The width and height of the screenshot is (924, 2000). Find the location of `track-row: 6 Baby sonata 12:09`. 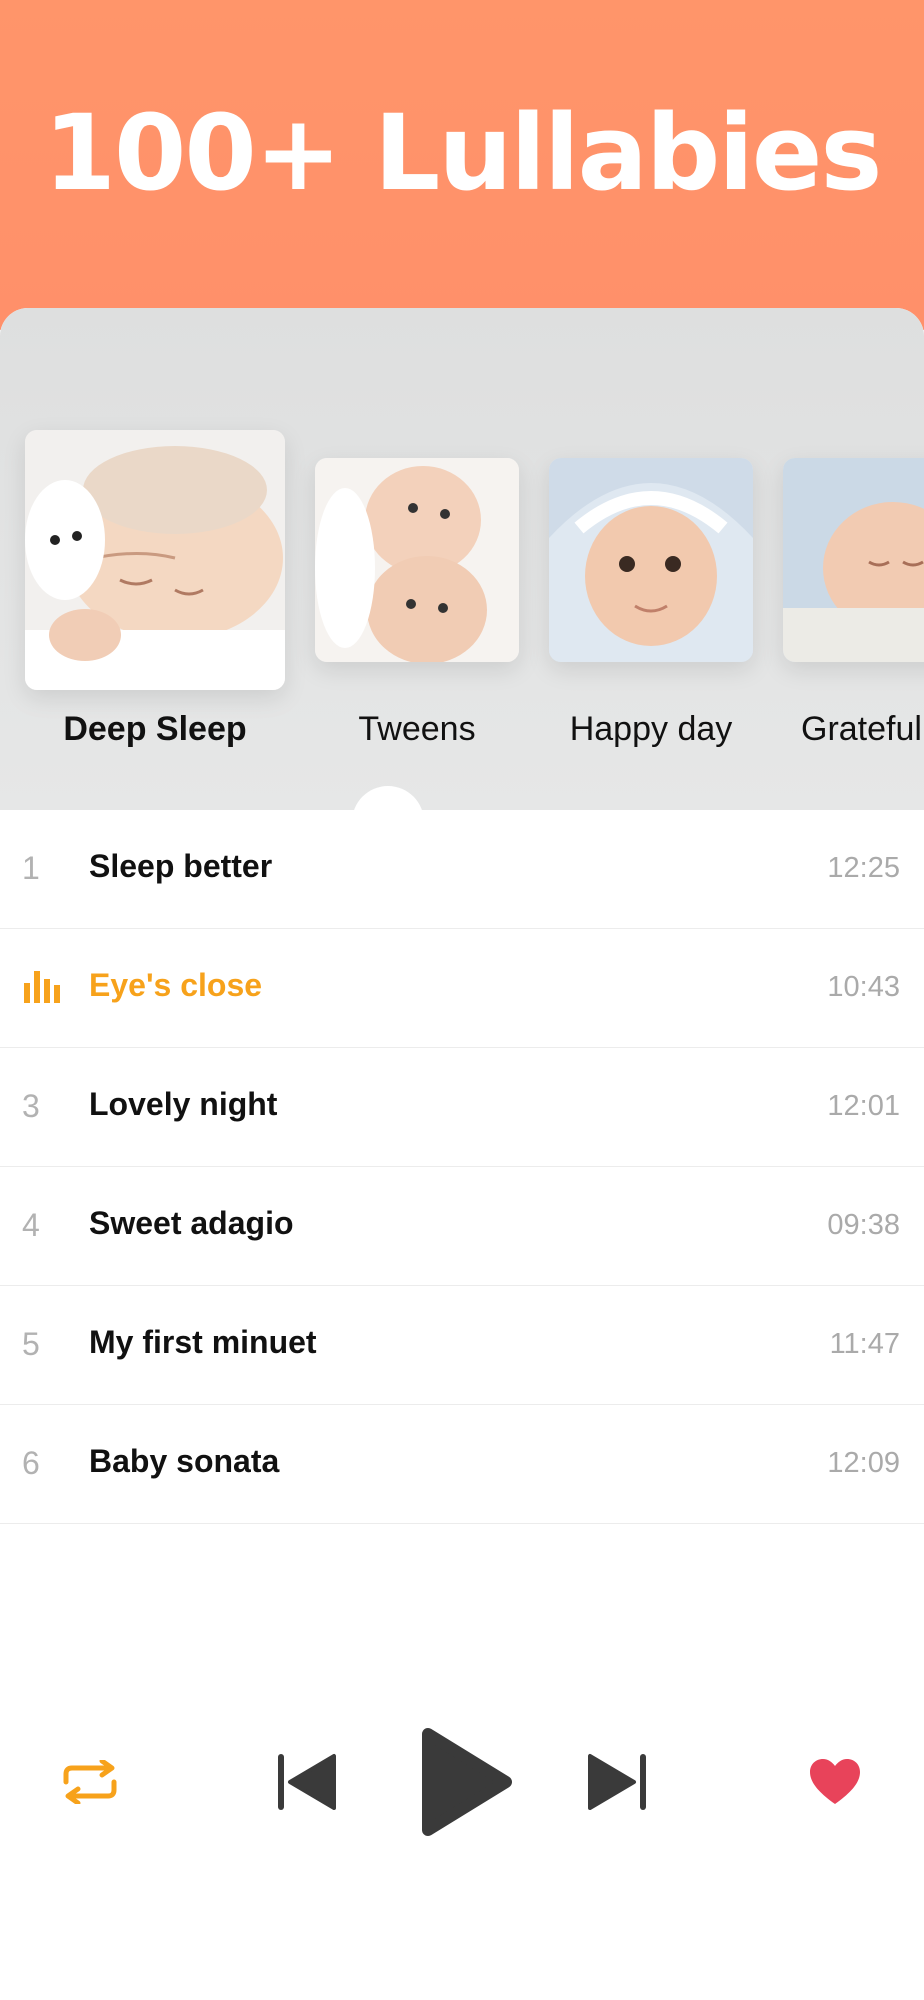

track-row: 6 Baby sonata 12:09 is located at coordinates (462, 1464).